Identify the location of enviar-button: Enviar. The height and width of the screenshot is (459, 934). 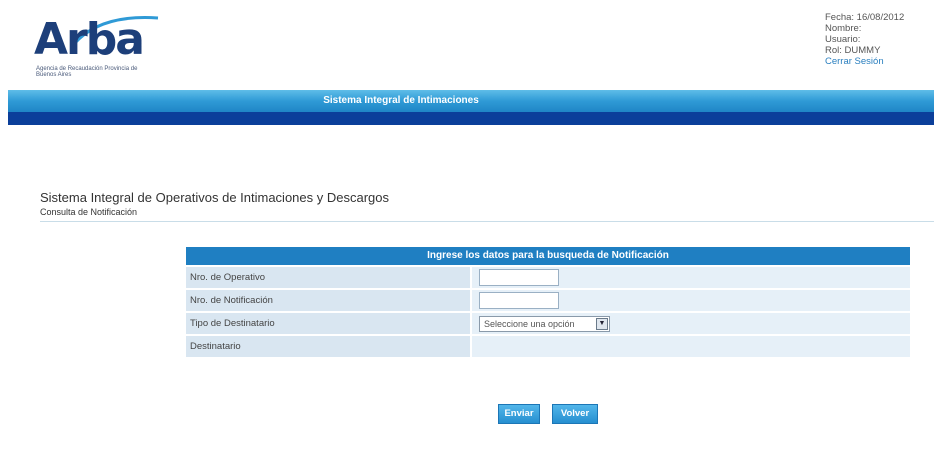
(519, 414).